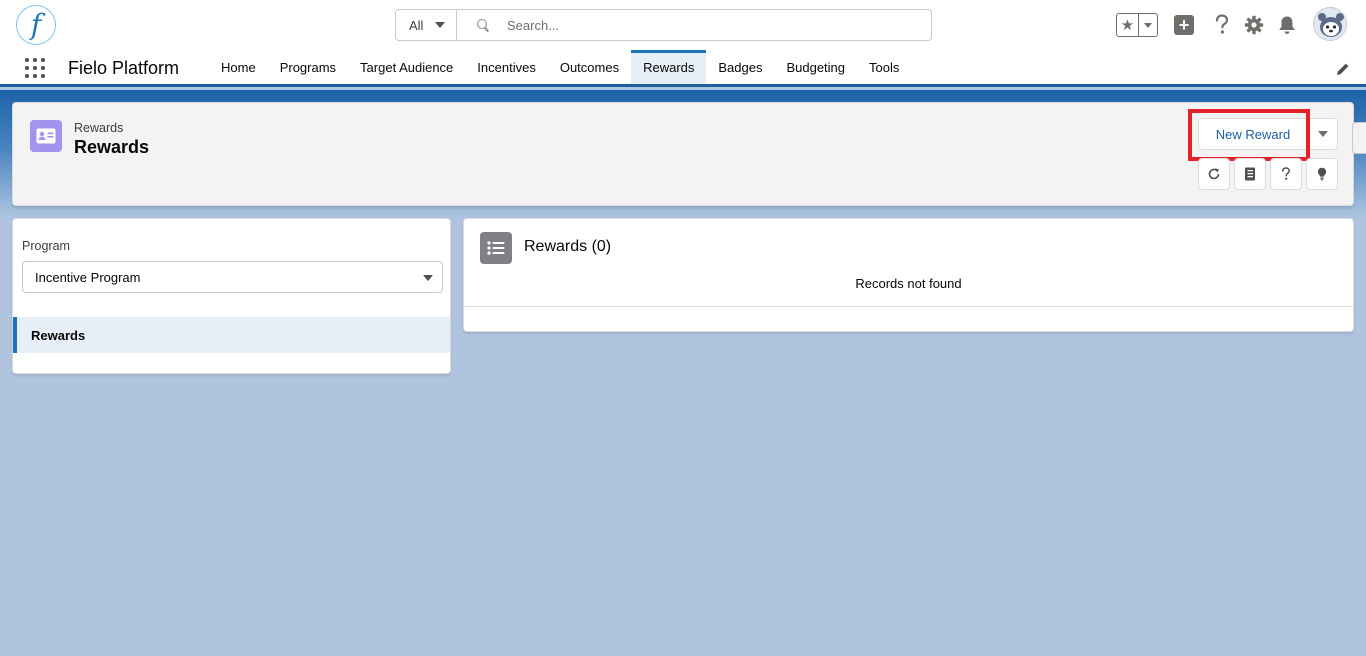 The width and height of the screenshot is (1366, 656). What do you see at coordinates (46, 136) in the screenshot?
I see `reward-object-icon` at bounding box center [46, 136].